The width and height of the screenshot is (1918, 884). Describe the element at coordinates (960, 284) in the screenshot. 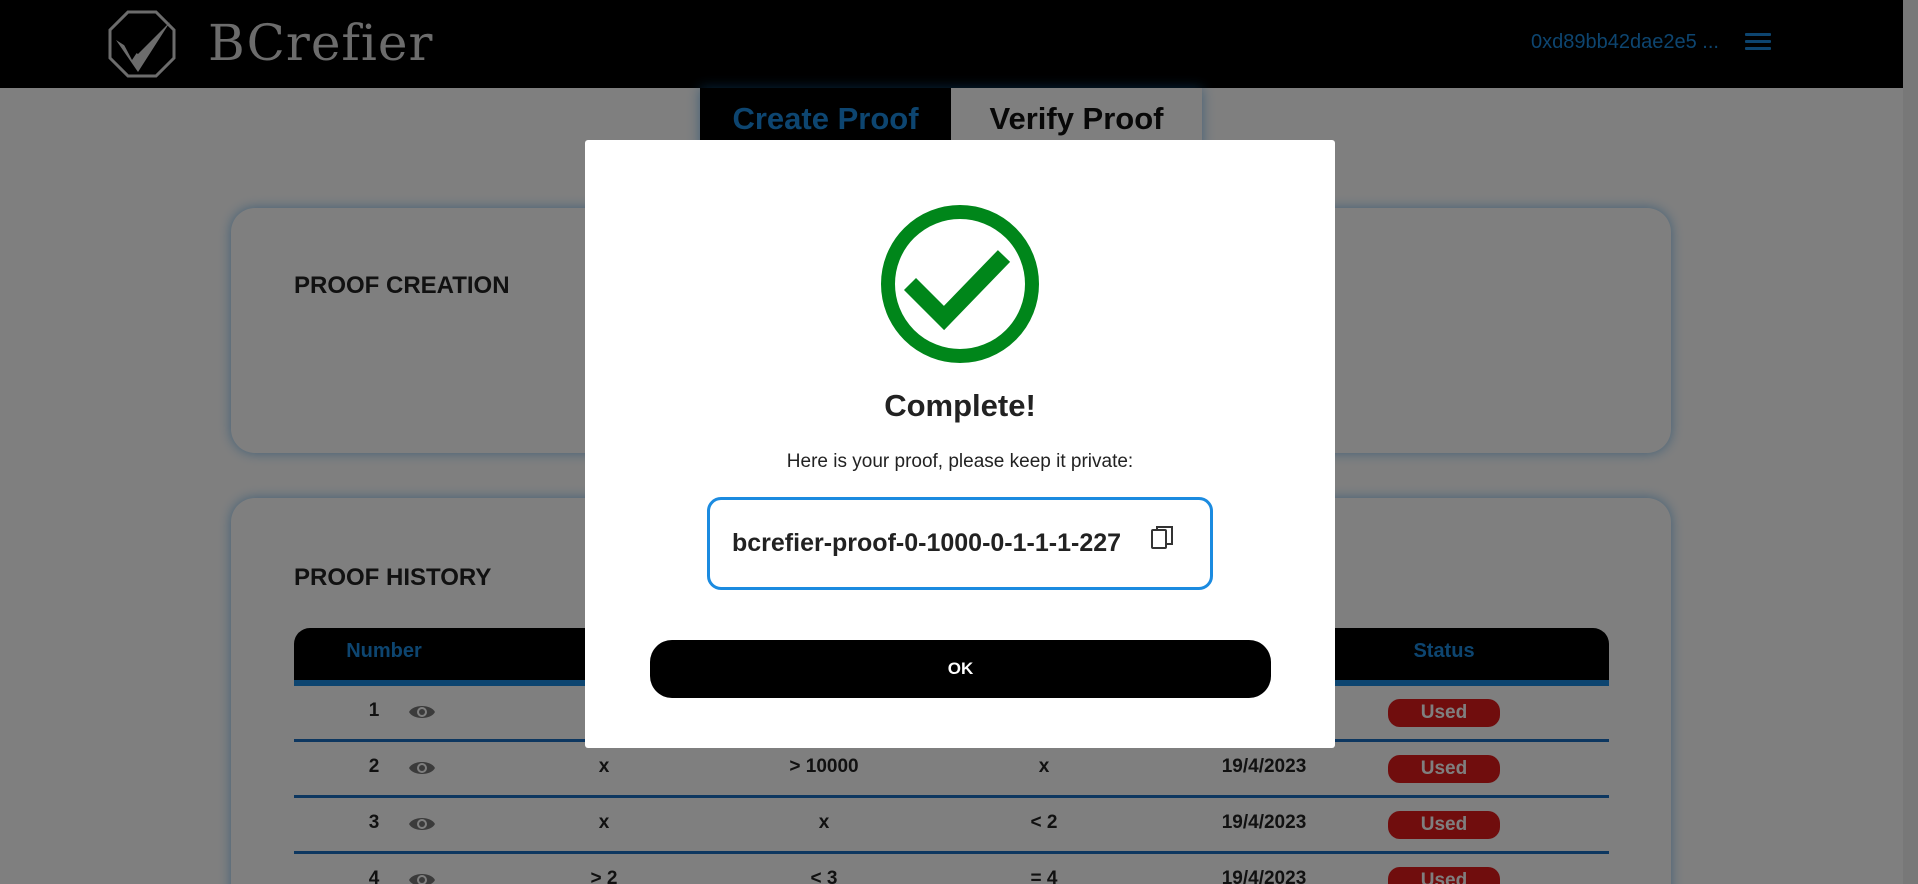

I see `check-circle-icon` at that location.